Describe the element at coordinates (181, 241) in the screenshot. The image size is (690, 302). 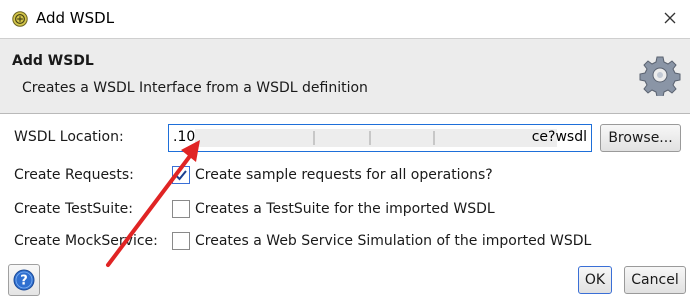
I see `create-mockservice-checkbox` at that location.